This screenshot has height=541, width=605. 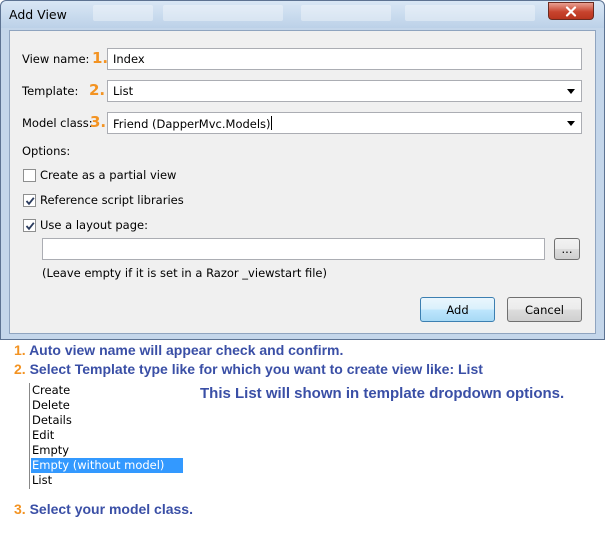 I want to click on cancel-button: Cancel, so click(x=544, y=309).